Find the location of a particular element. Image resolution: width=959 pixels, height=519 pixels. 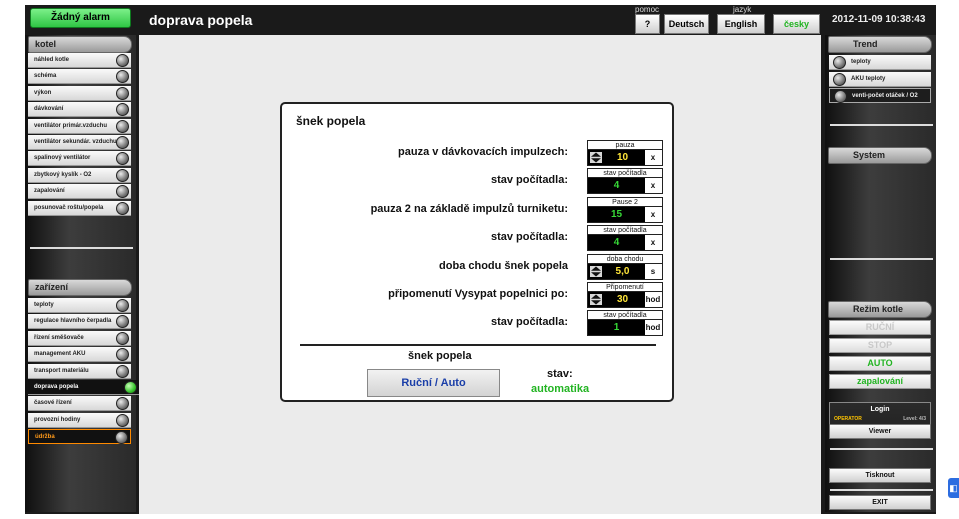

nav-item-label: dávkování is located at coordinates (49, 109).